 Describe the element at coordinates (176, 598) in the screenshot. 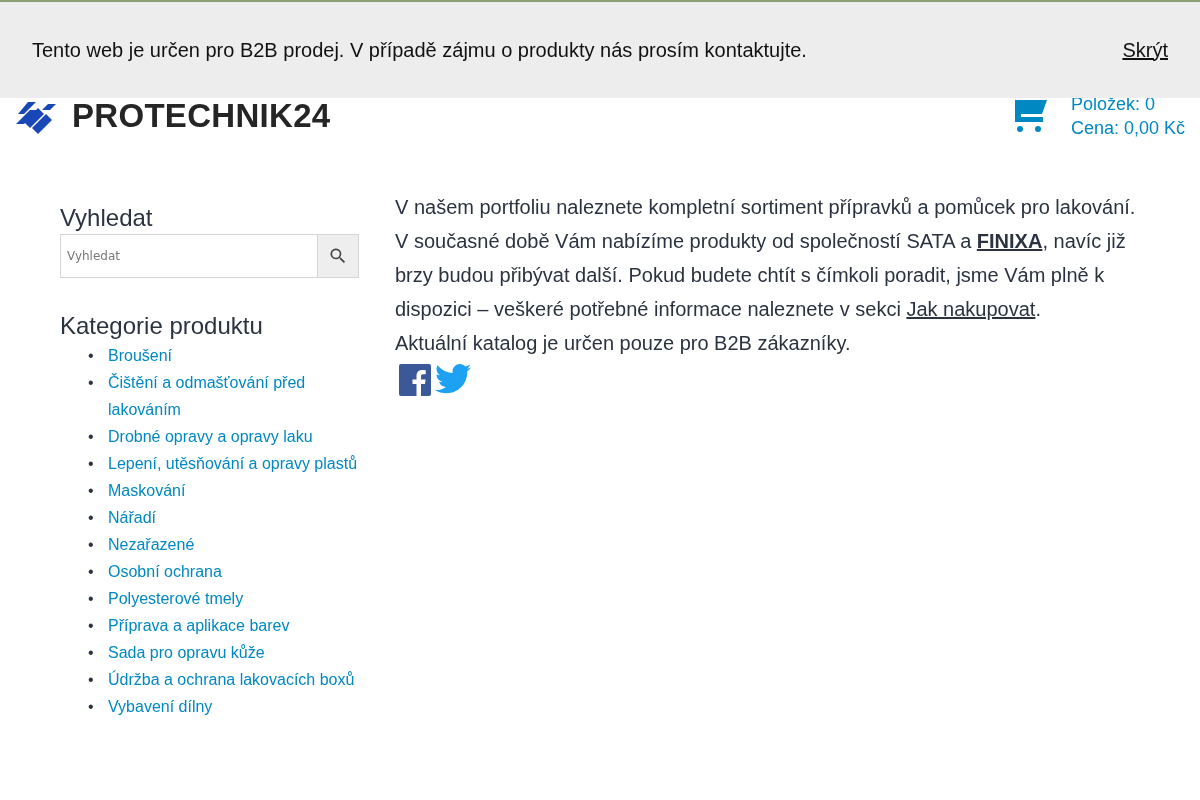

I see `category-link: Polyesterové tmely` at that location.